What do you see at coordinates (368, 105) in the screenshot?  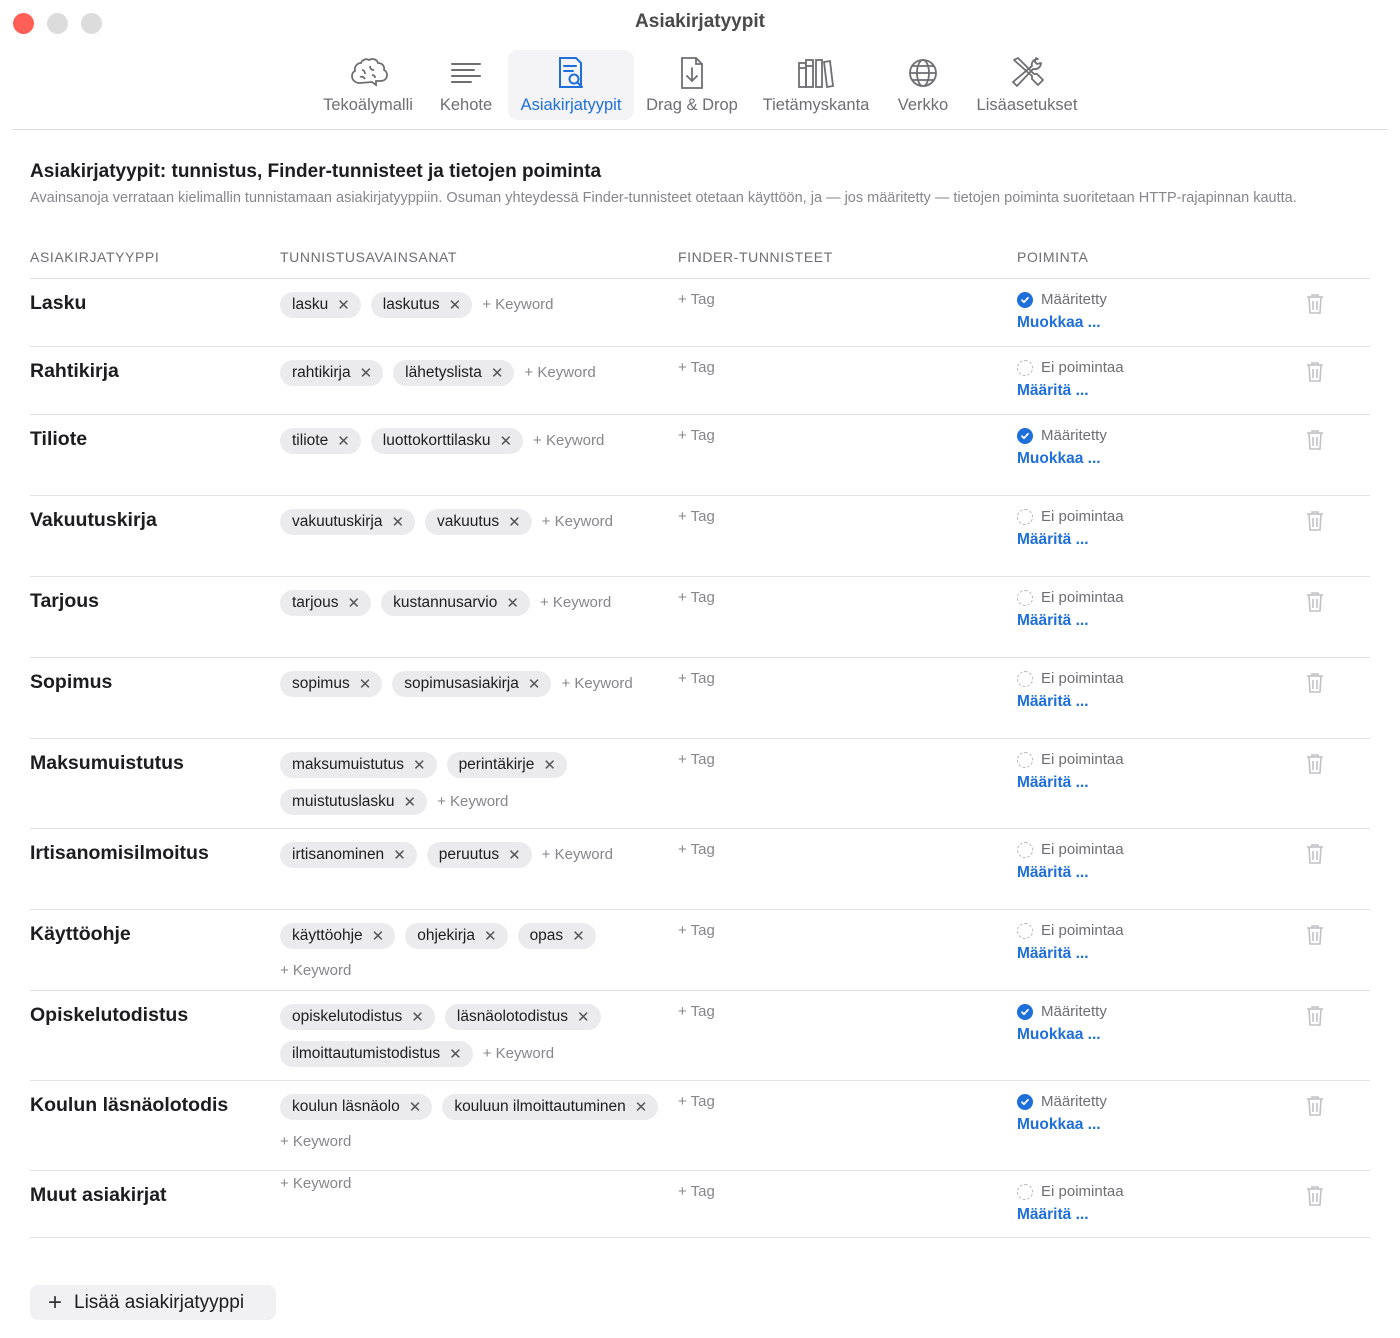 I see `tab-label: Tekoälymalli` at bounding box center [368, 105].